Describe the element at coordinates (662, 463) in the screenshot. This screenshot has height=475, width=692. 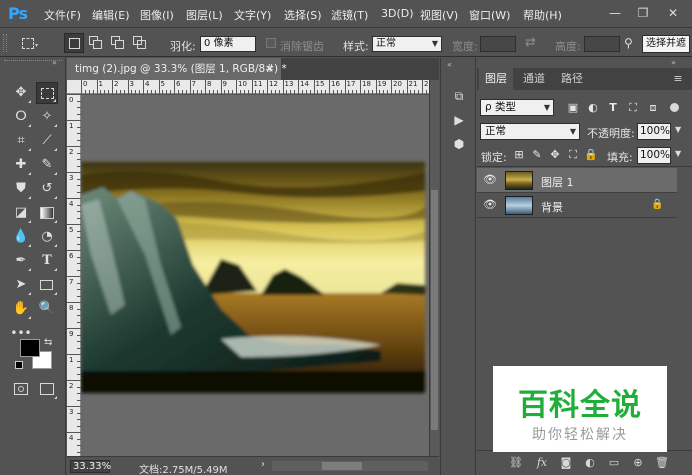
I see `trash-icon: 🗑` at that location.